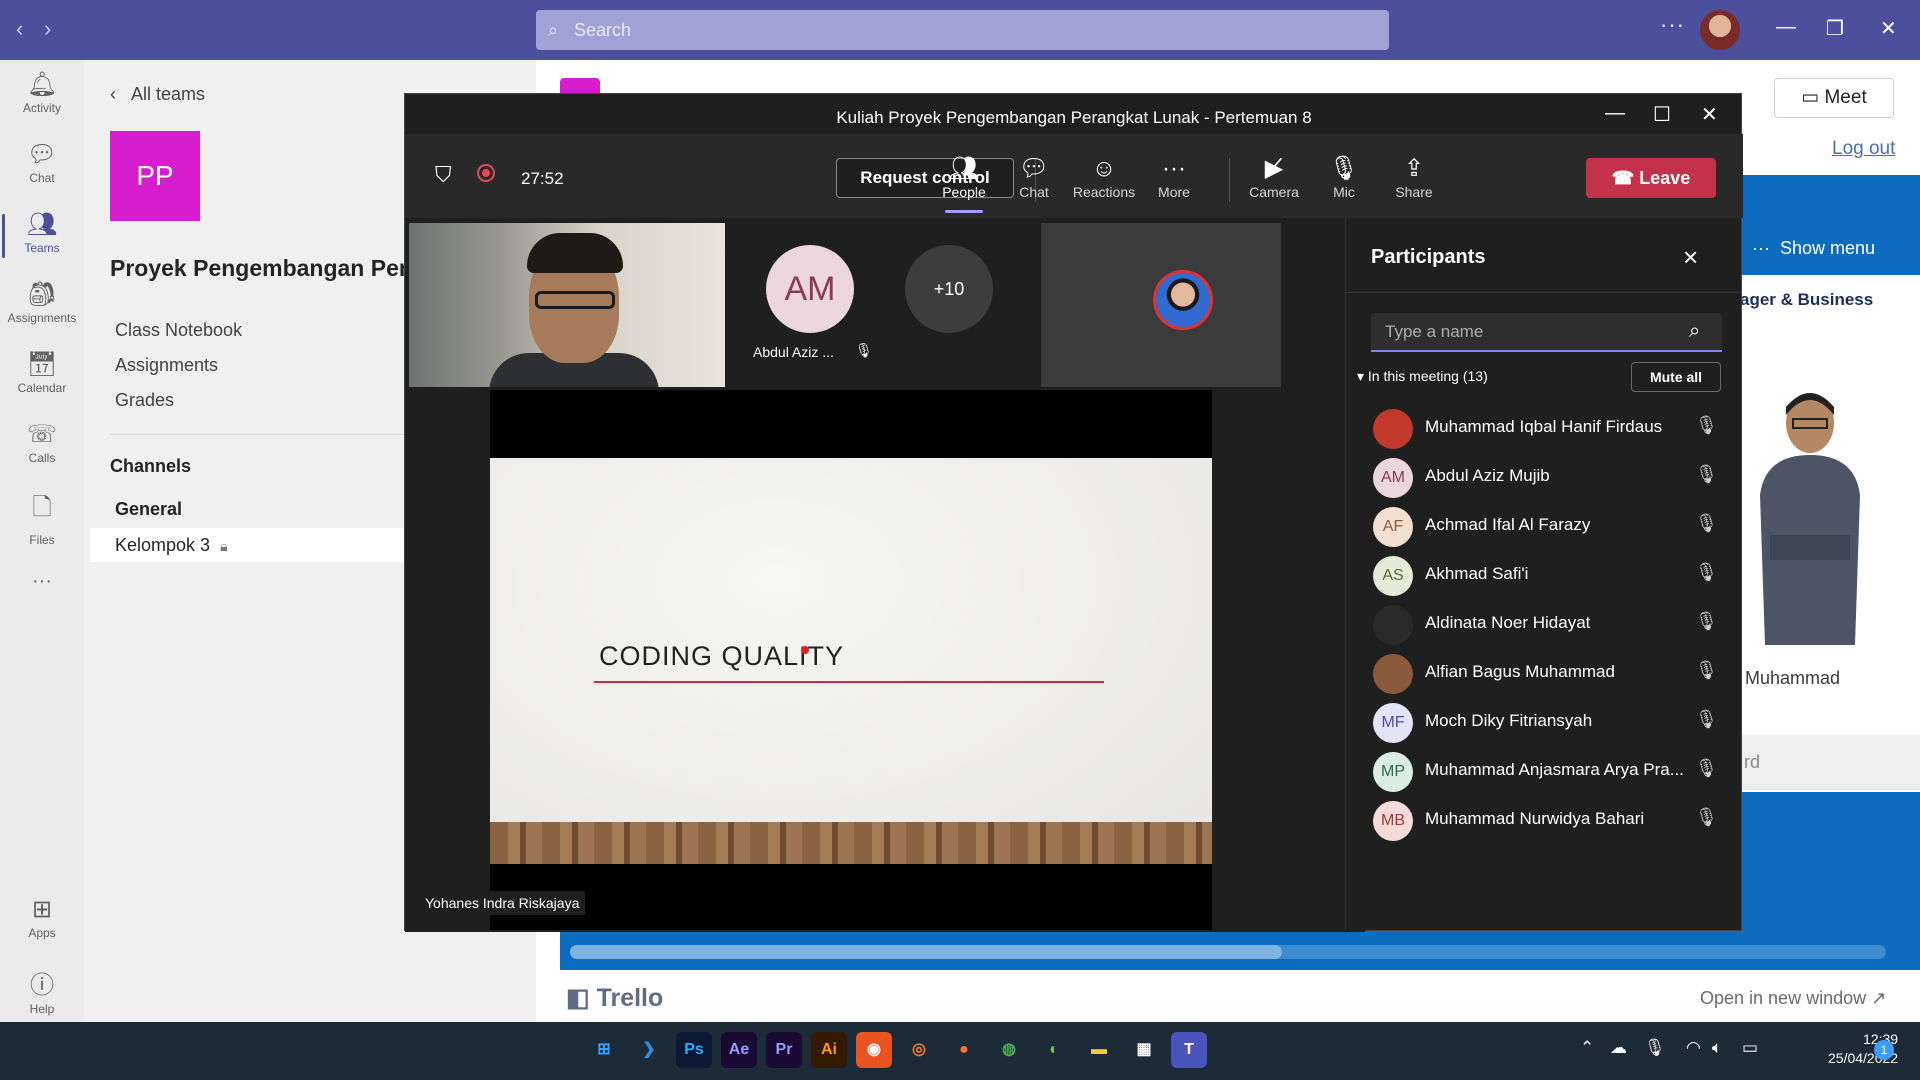 The image size is (1920, 1080). Describe the element at coordinates (1548, 674) in the screenshot. I see `participant-row: Alfian Bagus Muhammad 🎙︎` at that location.